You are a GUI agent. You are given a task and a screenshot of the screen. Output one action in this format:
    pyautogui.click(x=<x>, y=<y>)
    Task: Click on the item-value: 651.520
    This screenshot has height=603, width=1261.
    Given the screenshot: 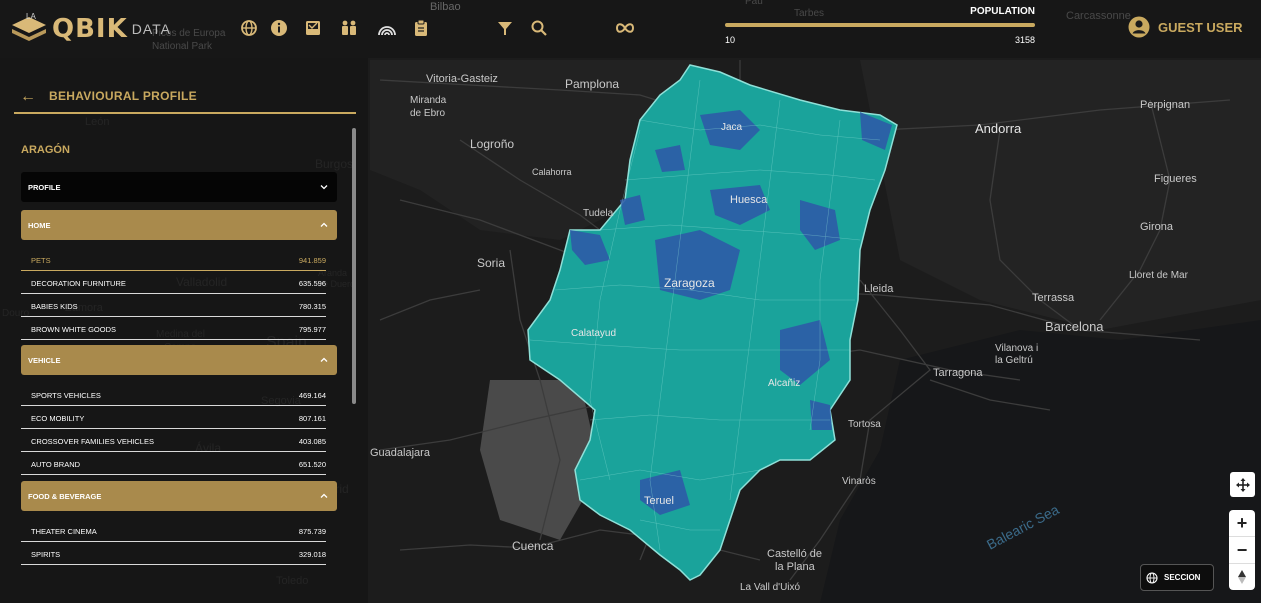 What is the action you would take?
    pyautogui.click(x=312, y=464)
    